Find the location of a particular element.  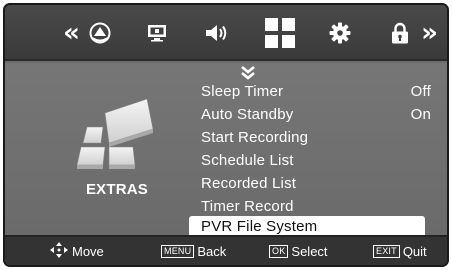

menu-item-label: Start Recording is located at coordinates (255, 137).